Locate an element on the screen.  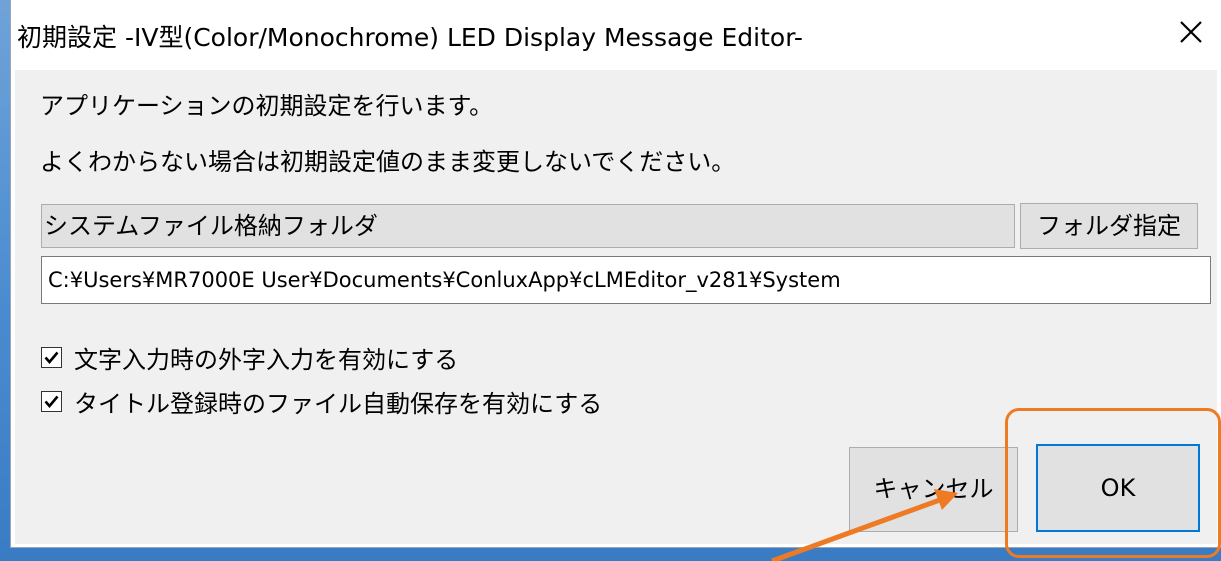
system-folder-label: システムファイル格納フォルダ is located at coordinates (528, 226).